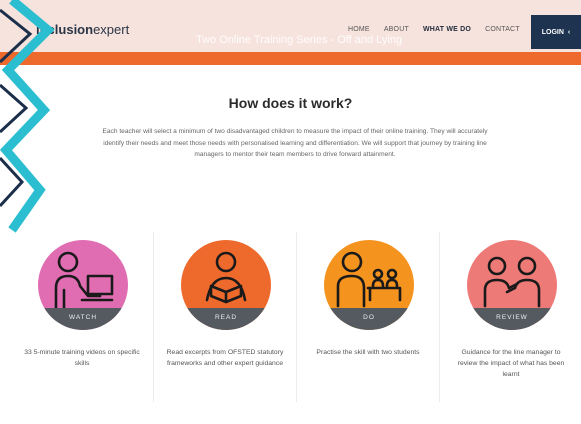 The width and height of the screenshot is (581, 424). Describe the element at coordinates (226, 285) in the screenshot. I see `step-read-circle: READ` at that location.